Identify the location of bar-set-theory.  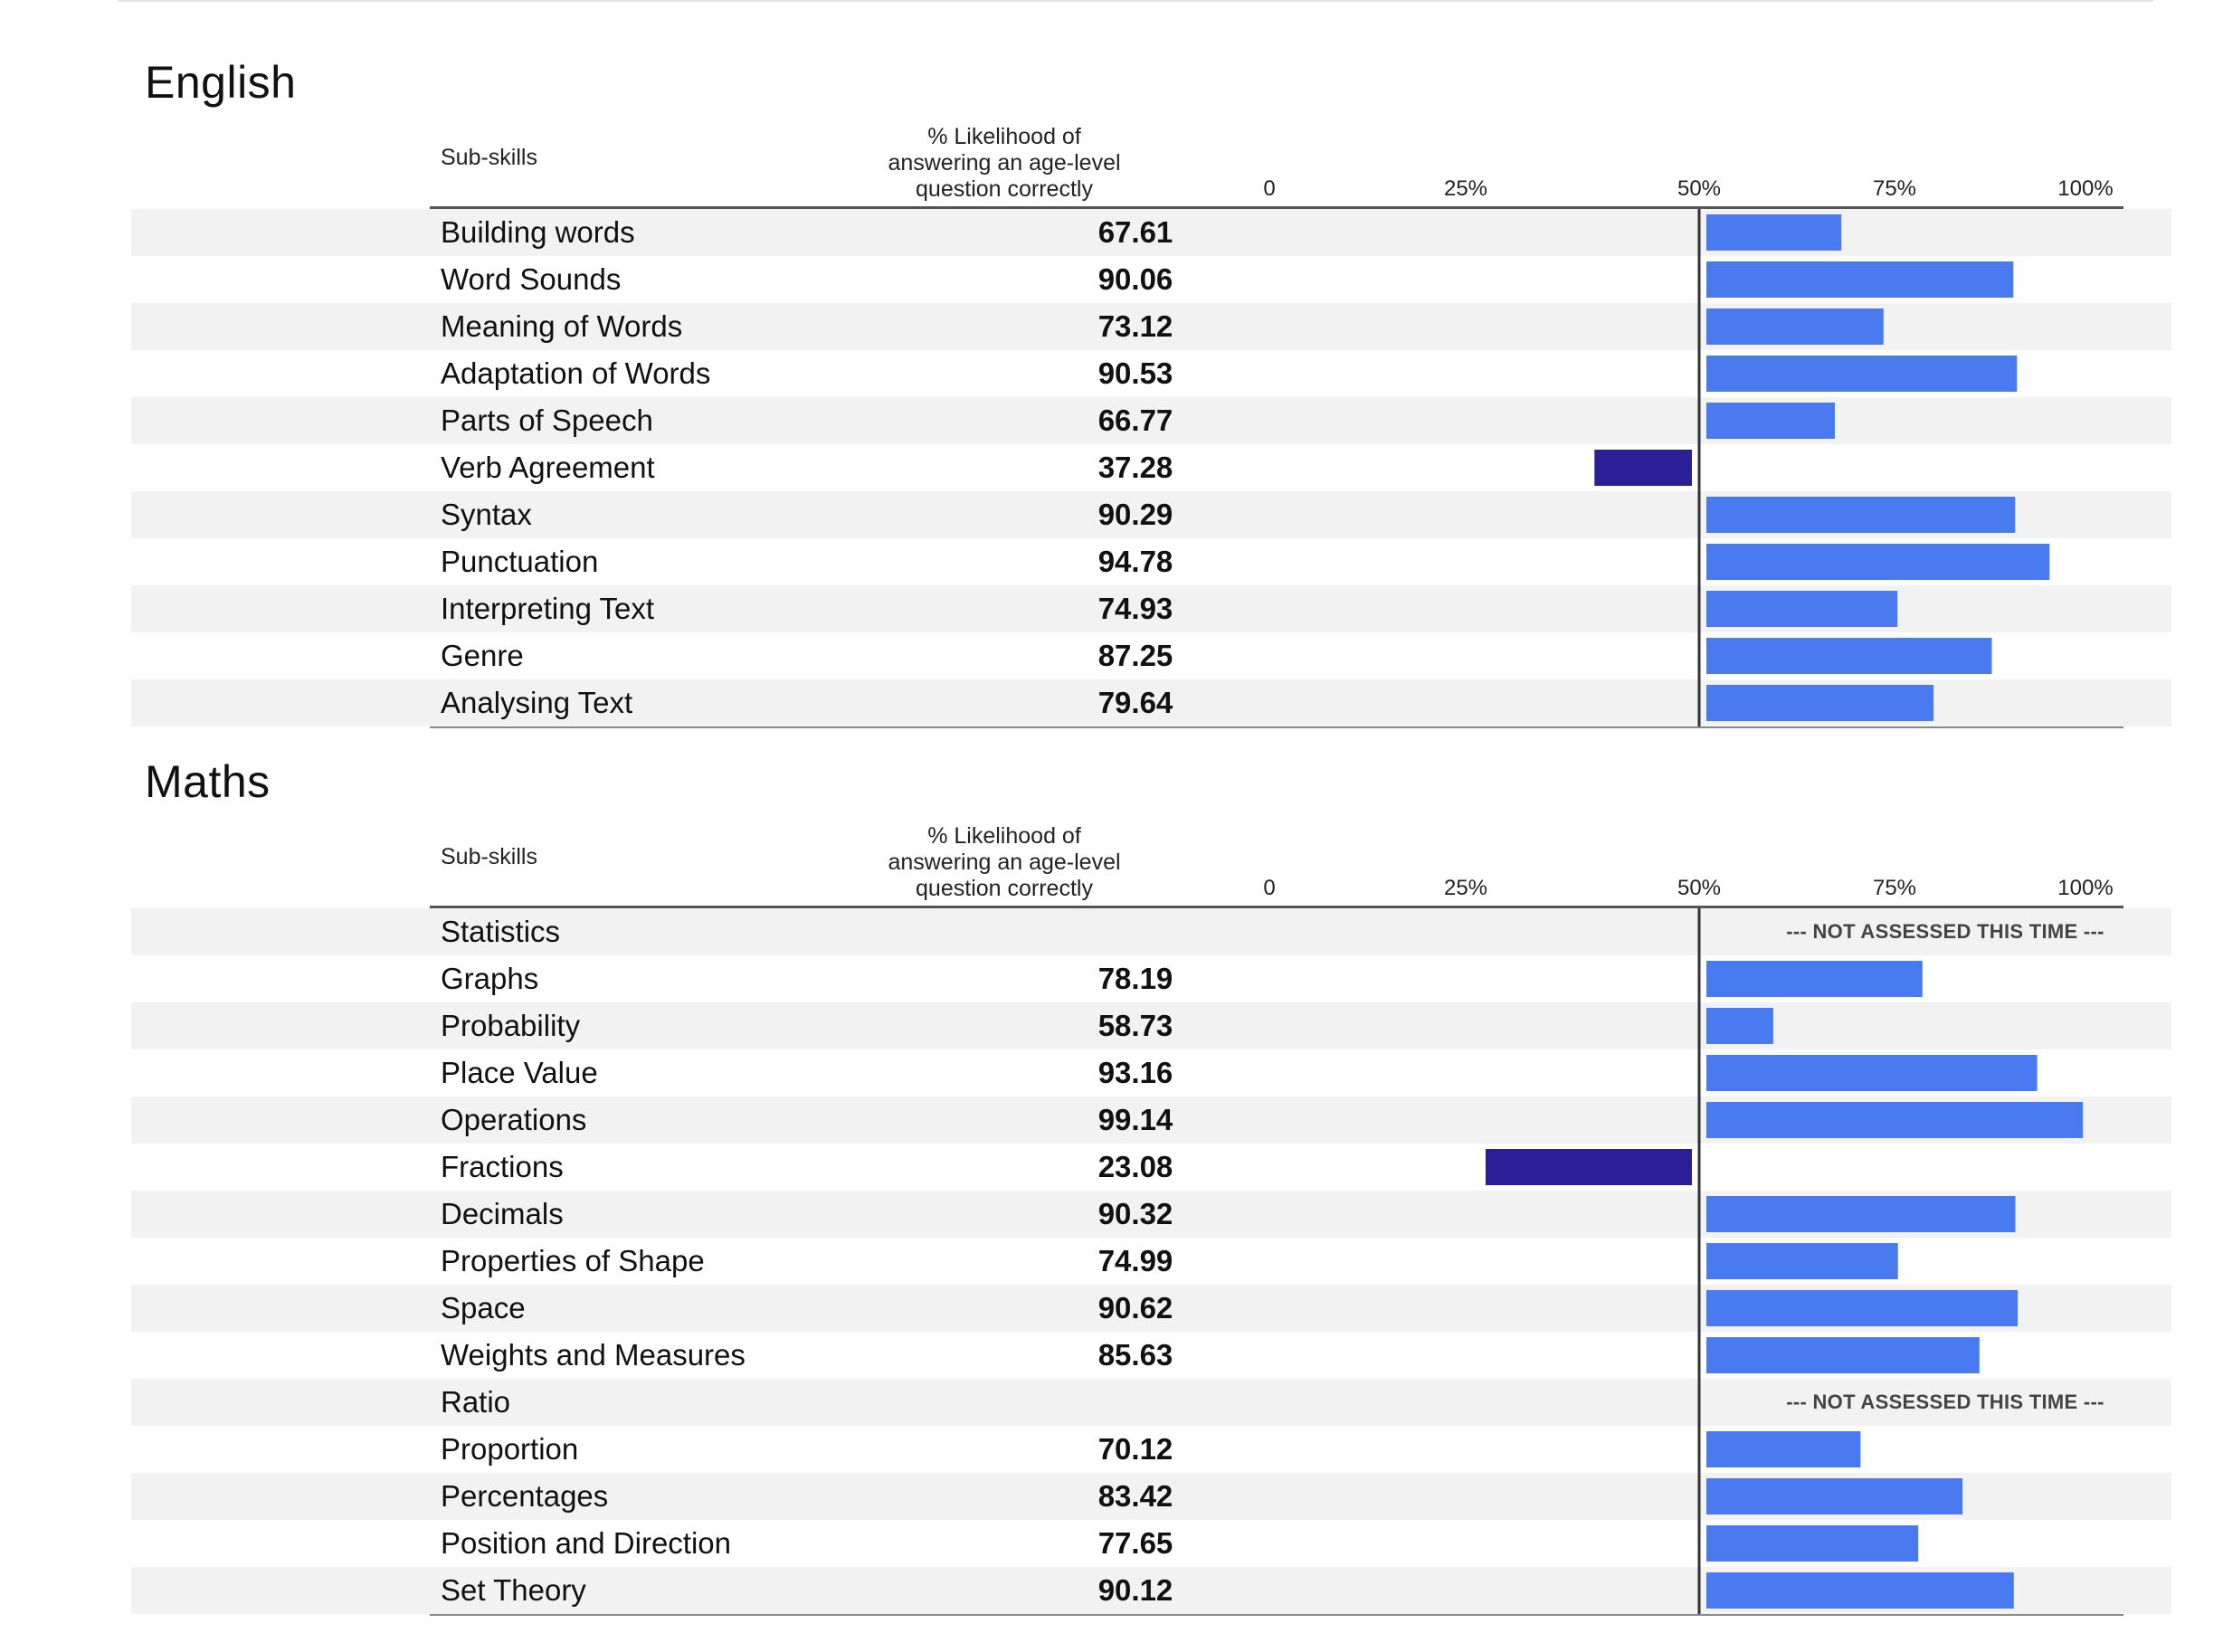
(1860, 1590).